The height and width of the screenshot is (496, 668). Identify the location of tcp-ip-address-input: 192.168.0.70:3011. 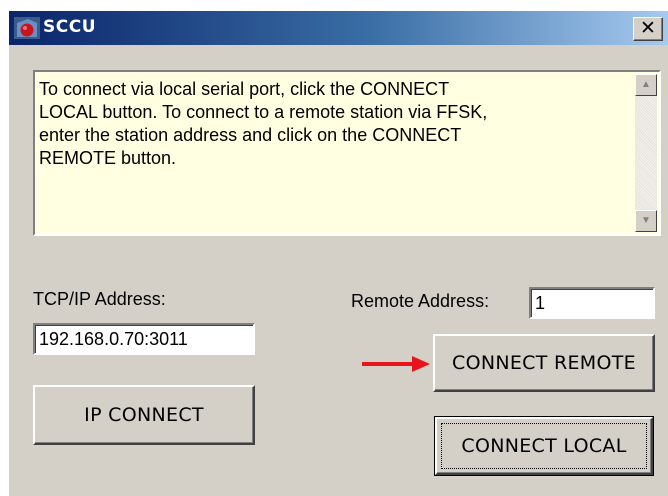
(144, 339).